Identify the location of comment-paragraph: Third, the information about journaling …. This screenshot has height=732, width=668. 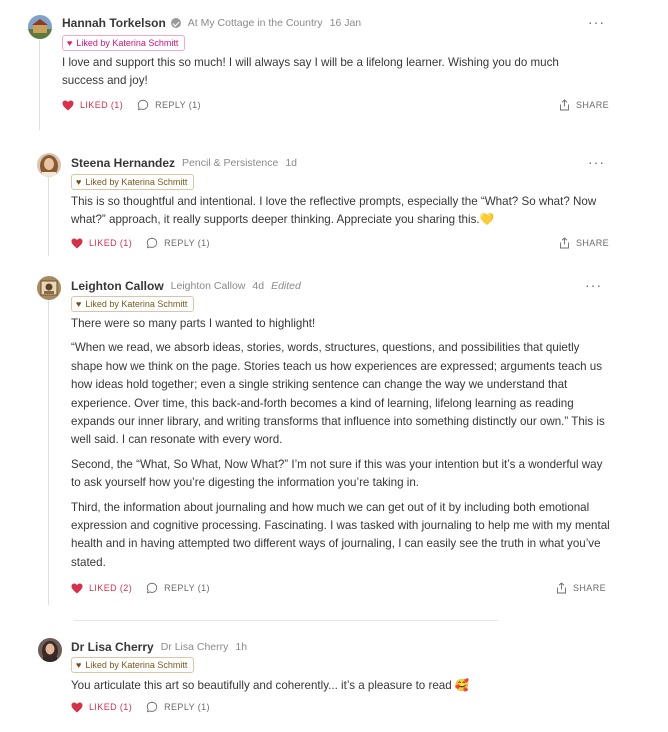
(340, 534).